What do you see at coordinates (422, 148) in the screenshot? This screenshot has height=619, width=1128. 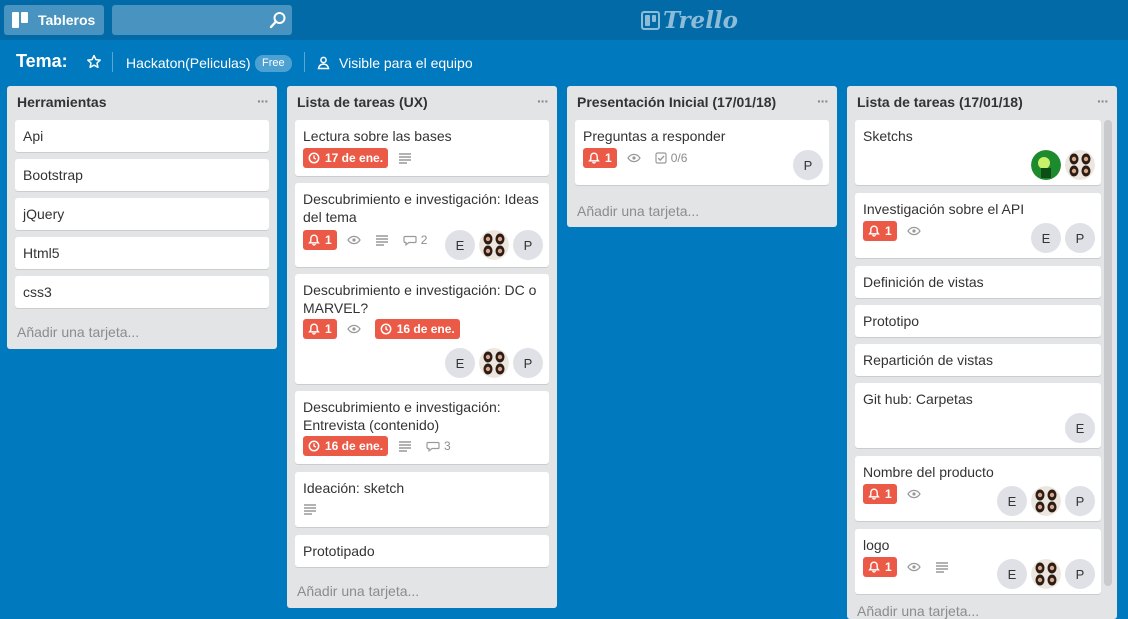 I see `card: Lectura sobre las bases 17 de ene.` at bounding box center [422, 148].